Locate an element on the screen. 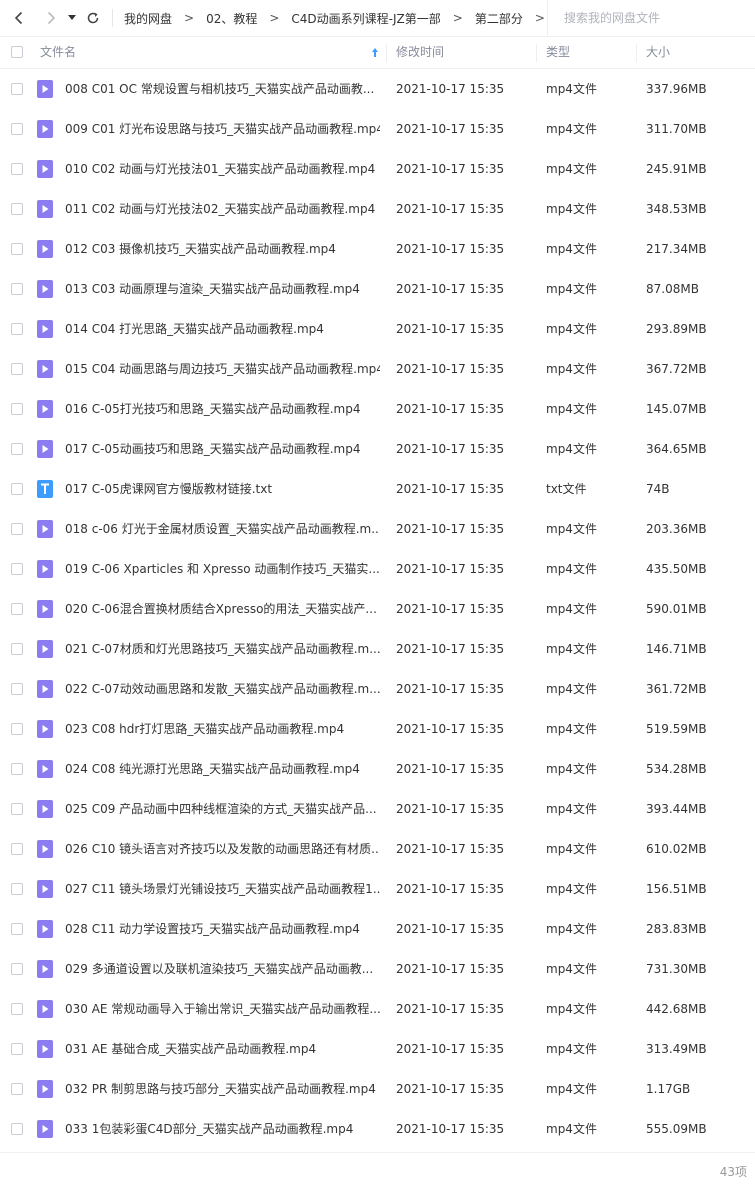 This screenshot has width=755, height=1187. breadcrumb-item-tutorials: 02、教程 is located at coordinates (231, 18).